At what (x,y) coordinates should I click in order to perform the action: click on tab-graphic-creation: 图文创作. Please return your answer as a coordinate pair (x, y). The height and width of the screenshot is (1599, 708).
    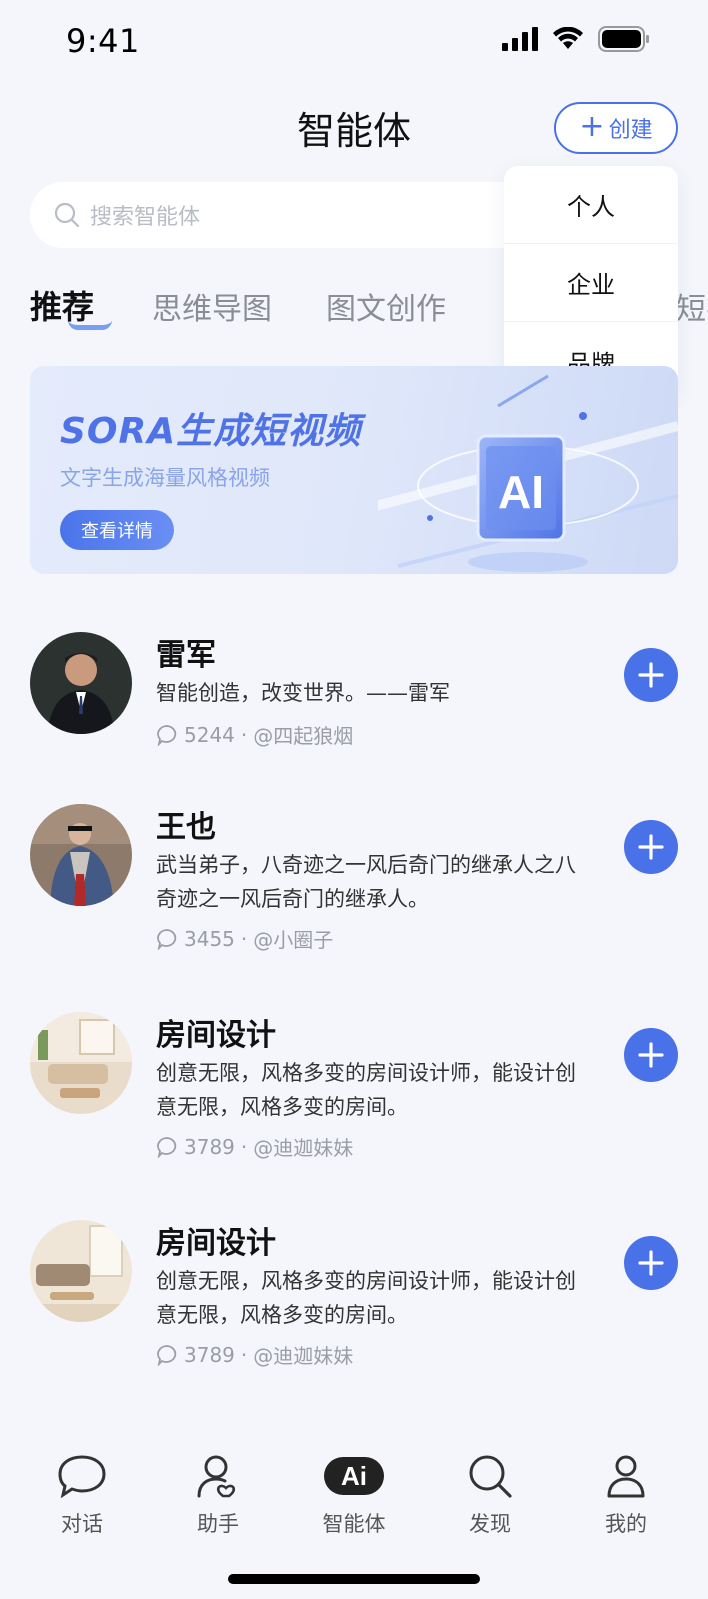
    Looking at the image, I should click on (386, 306).